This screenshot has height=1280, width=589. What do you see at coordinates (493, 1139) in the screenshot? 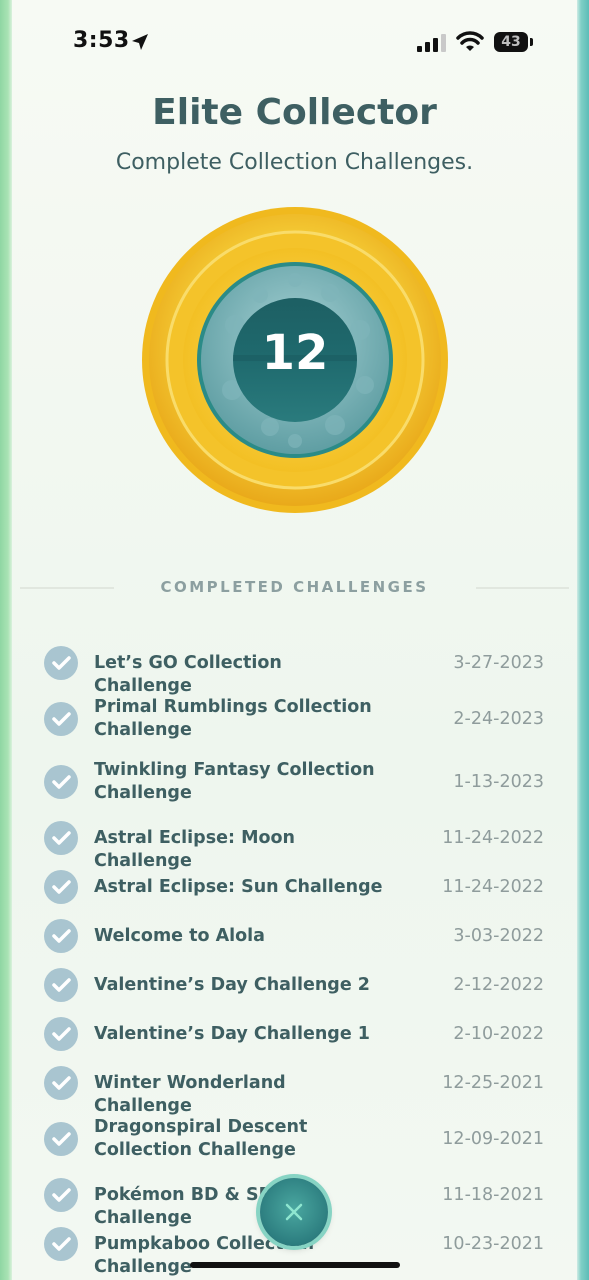
I see `challenge-date: 12-09-2021` at bounding box center [493, 1139].